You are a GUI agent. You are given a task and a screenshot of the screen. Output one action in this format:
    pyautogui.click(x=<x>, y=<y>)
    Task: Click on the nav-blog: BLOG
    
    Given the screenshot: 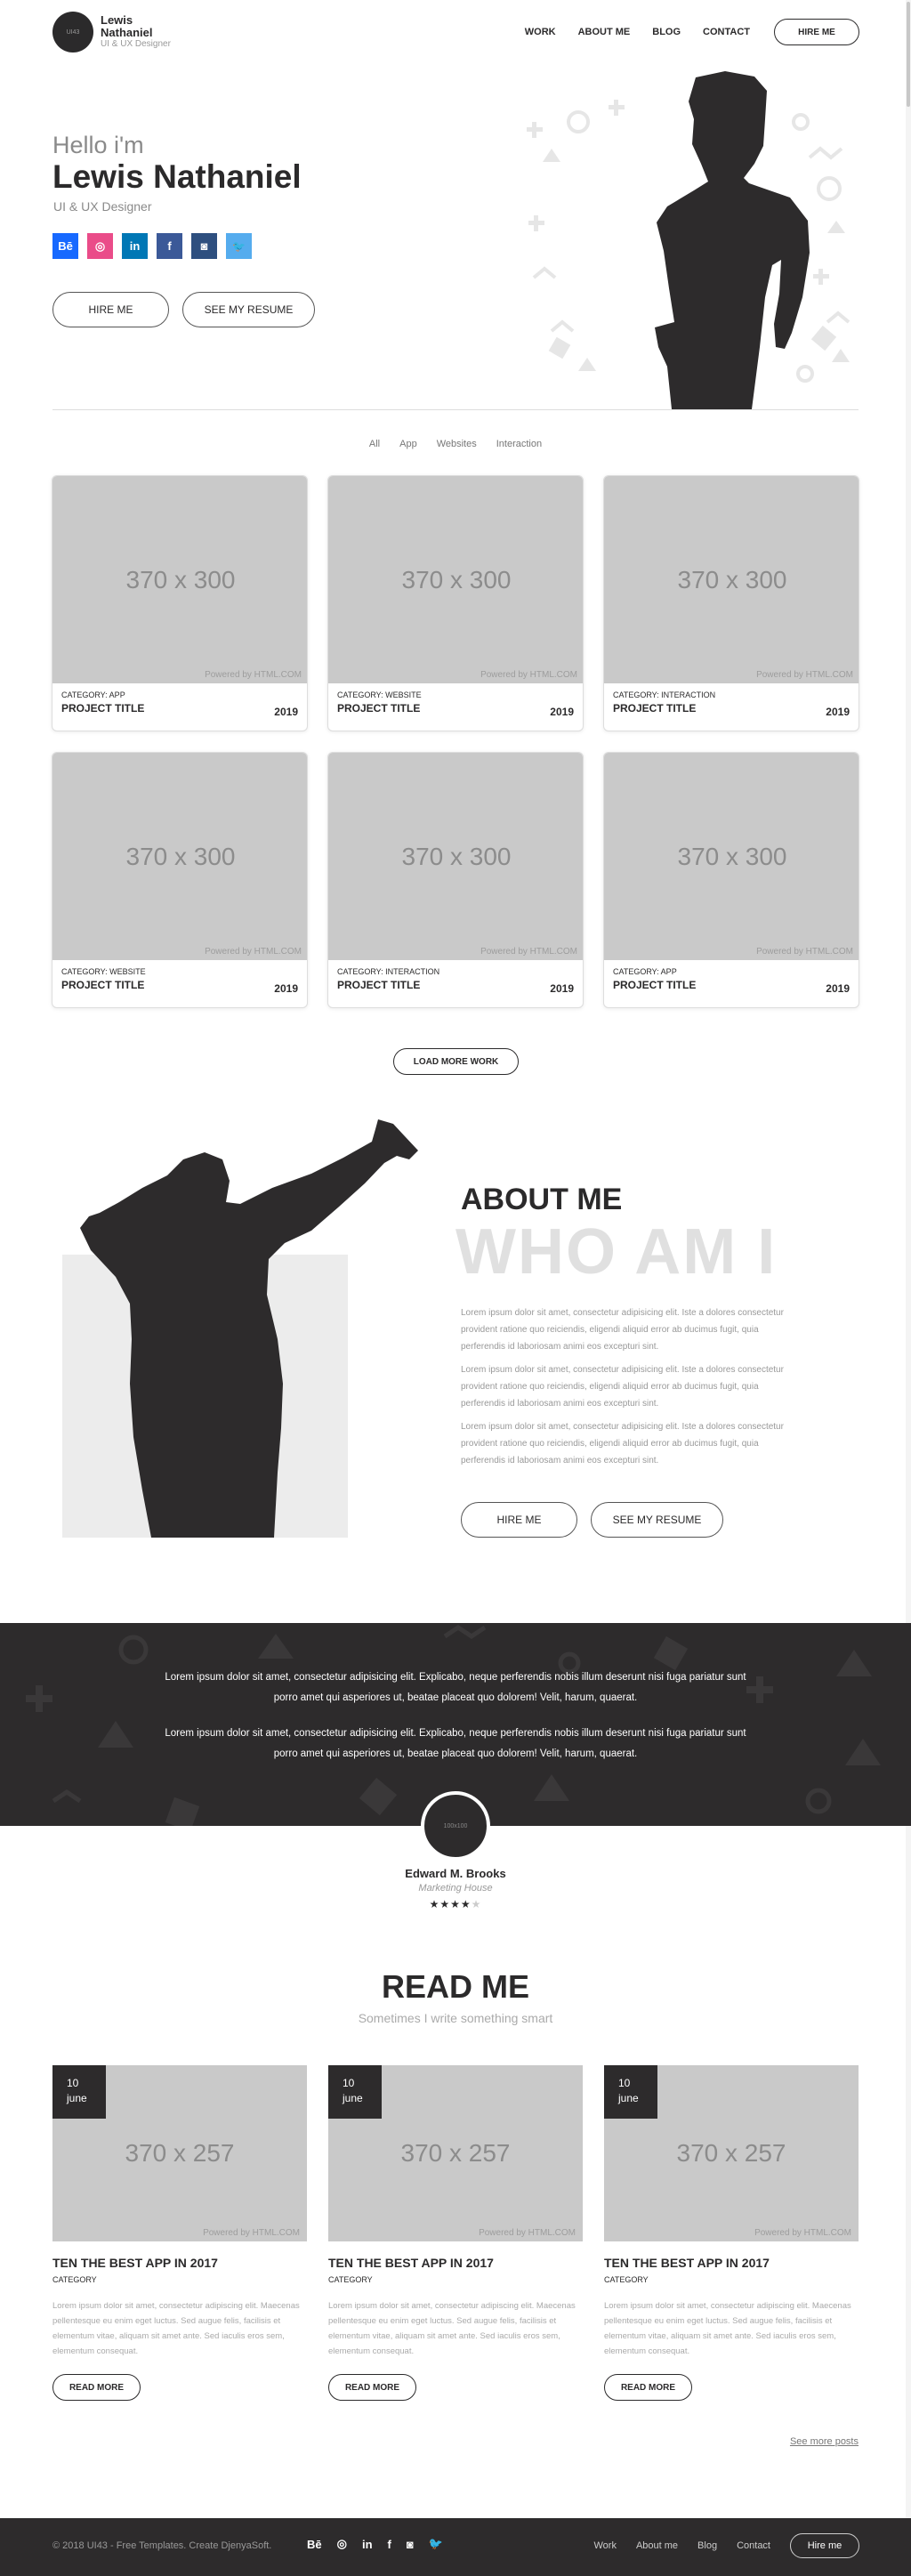 What is the action you would take?
    pyautogui.click(x=666, y=32)
    